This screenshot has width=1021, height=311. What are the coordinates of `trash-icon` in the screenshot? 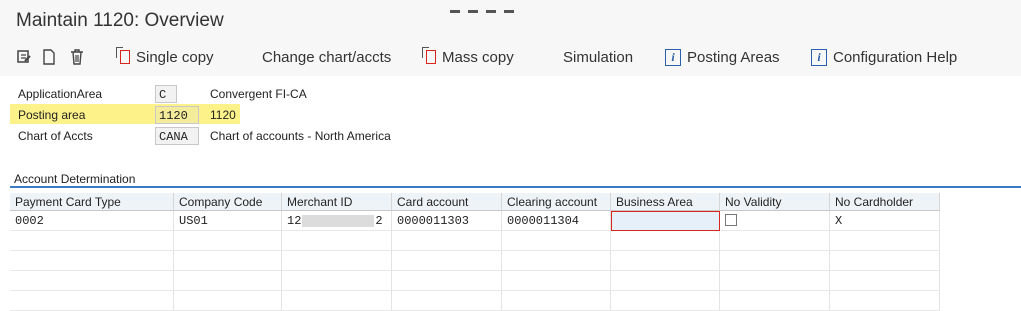 It's located at (77, 57).